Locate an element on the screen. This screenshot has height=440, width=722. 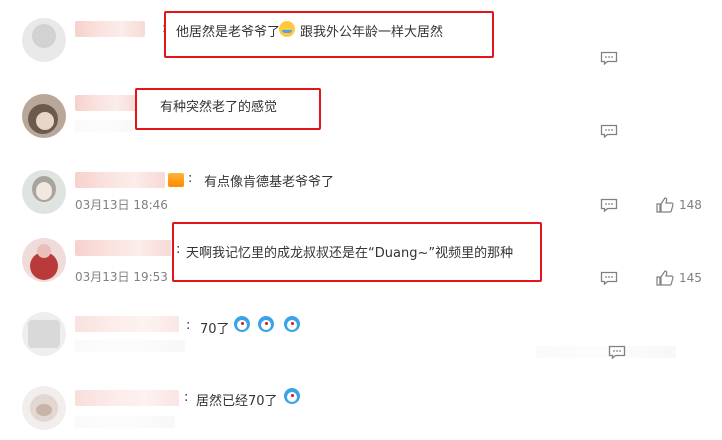
comment-text-continued: 跟我外公年龄一样大居然 is located at coordinates (372, 32).